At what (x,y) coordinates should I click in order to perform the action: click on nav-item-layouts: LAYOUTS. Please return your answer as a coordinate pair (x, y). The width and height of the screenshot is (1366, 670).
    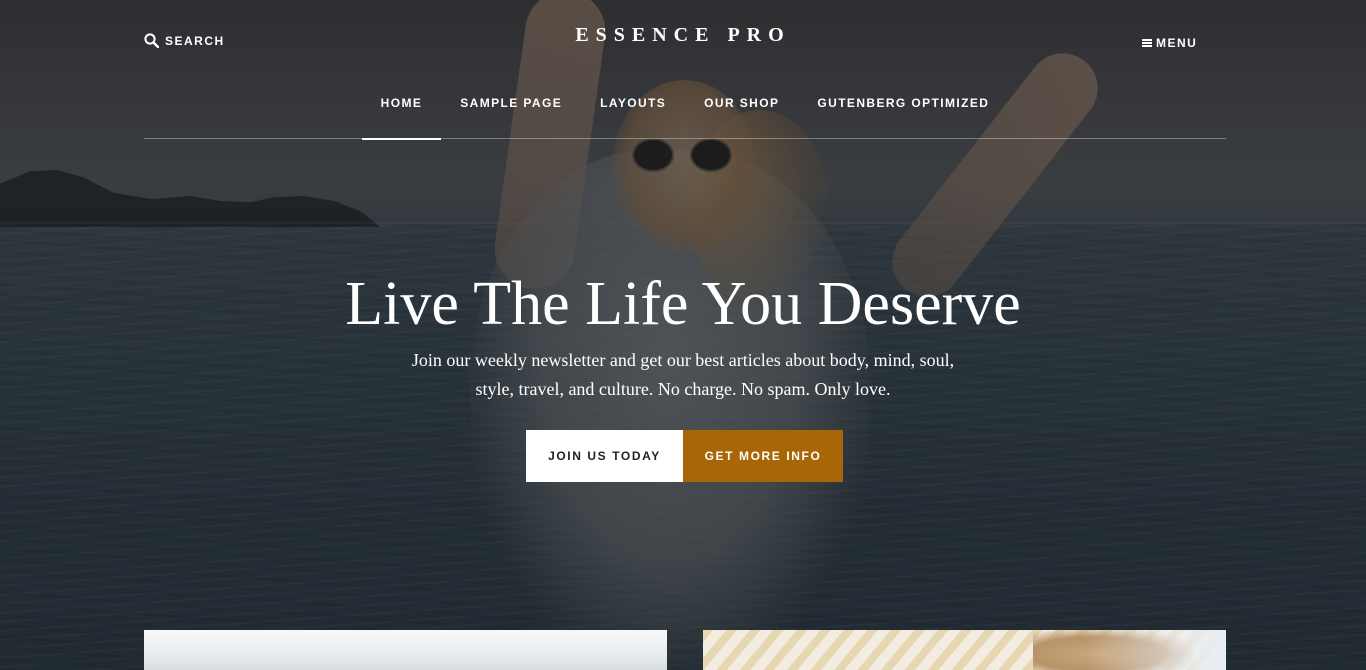
    Looking at the image, I should click on (633, 109).